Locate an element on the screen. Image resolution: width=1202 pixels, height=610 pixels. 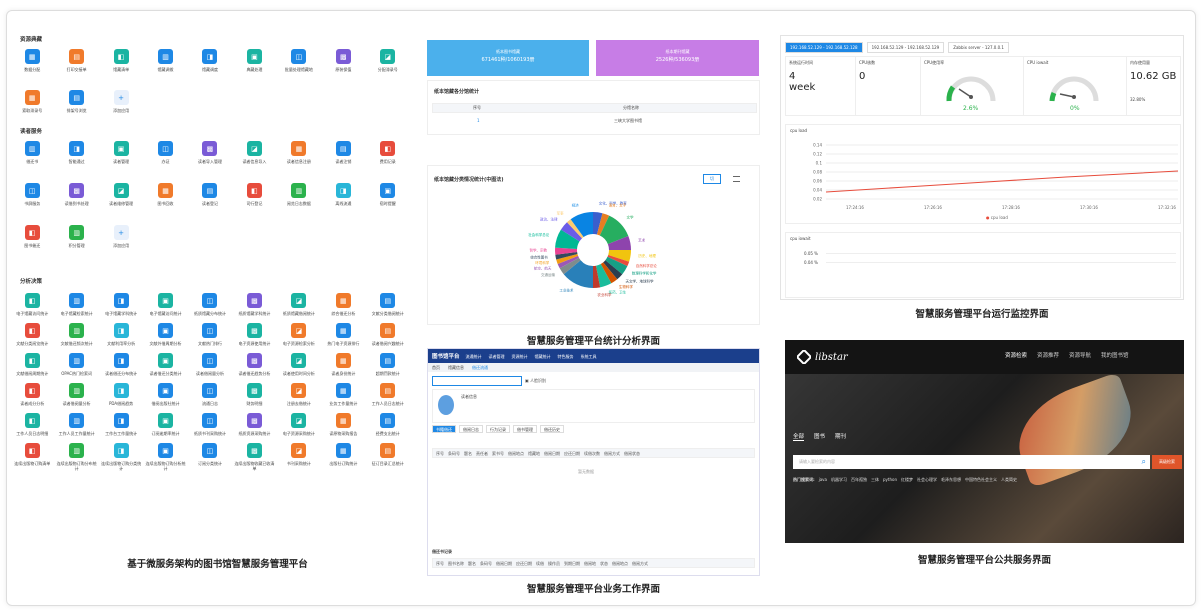
app-tile: ▥ 工作人员工作量统计 is located at coordinates (76, 424).